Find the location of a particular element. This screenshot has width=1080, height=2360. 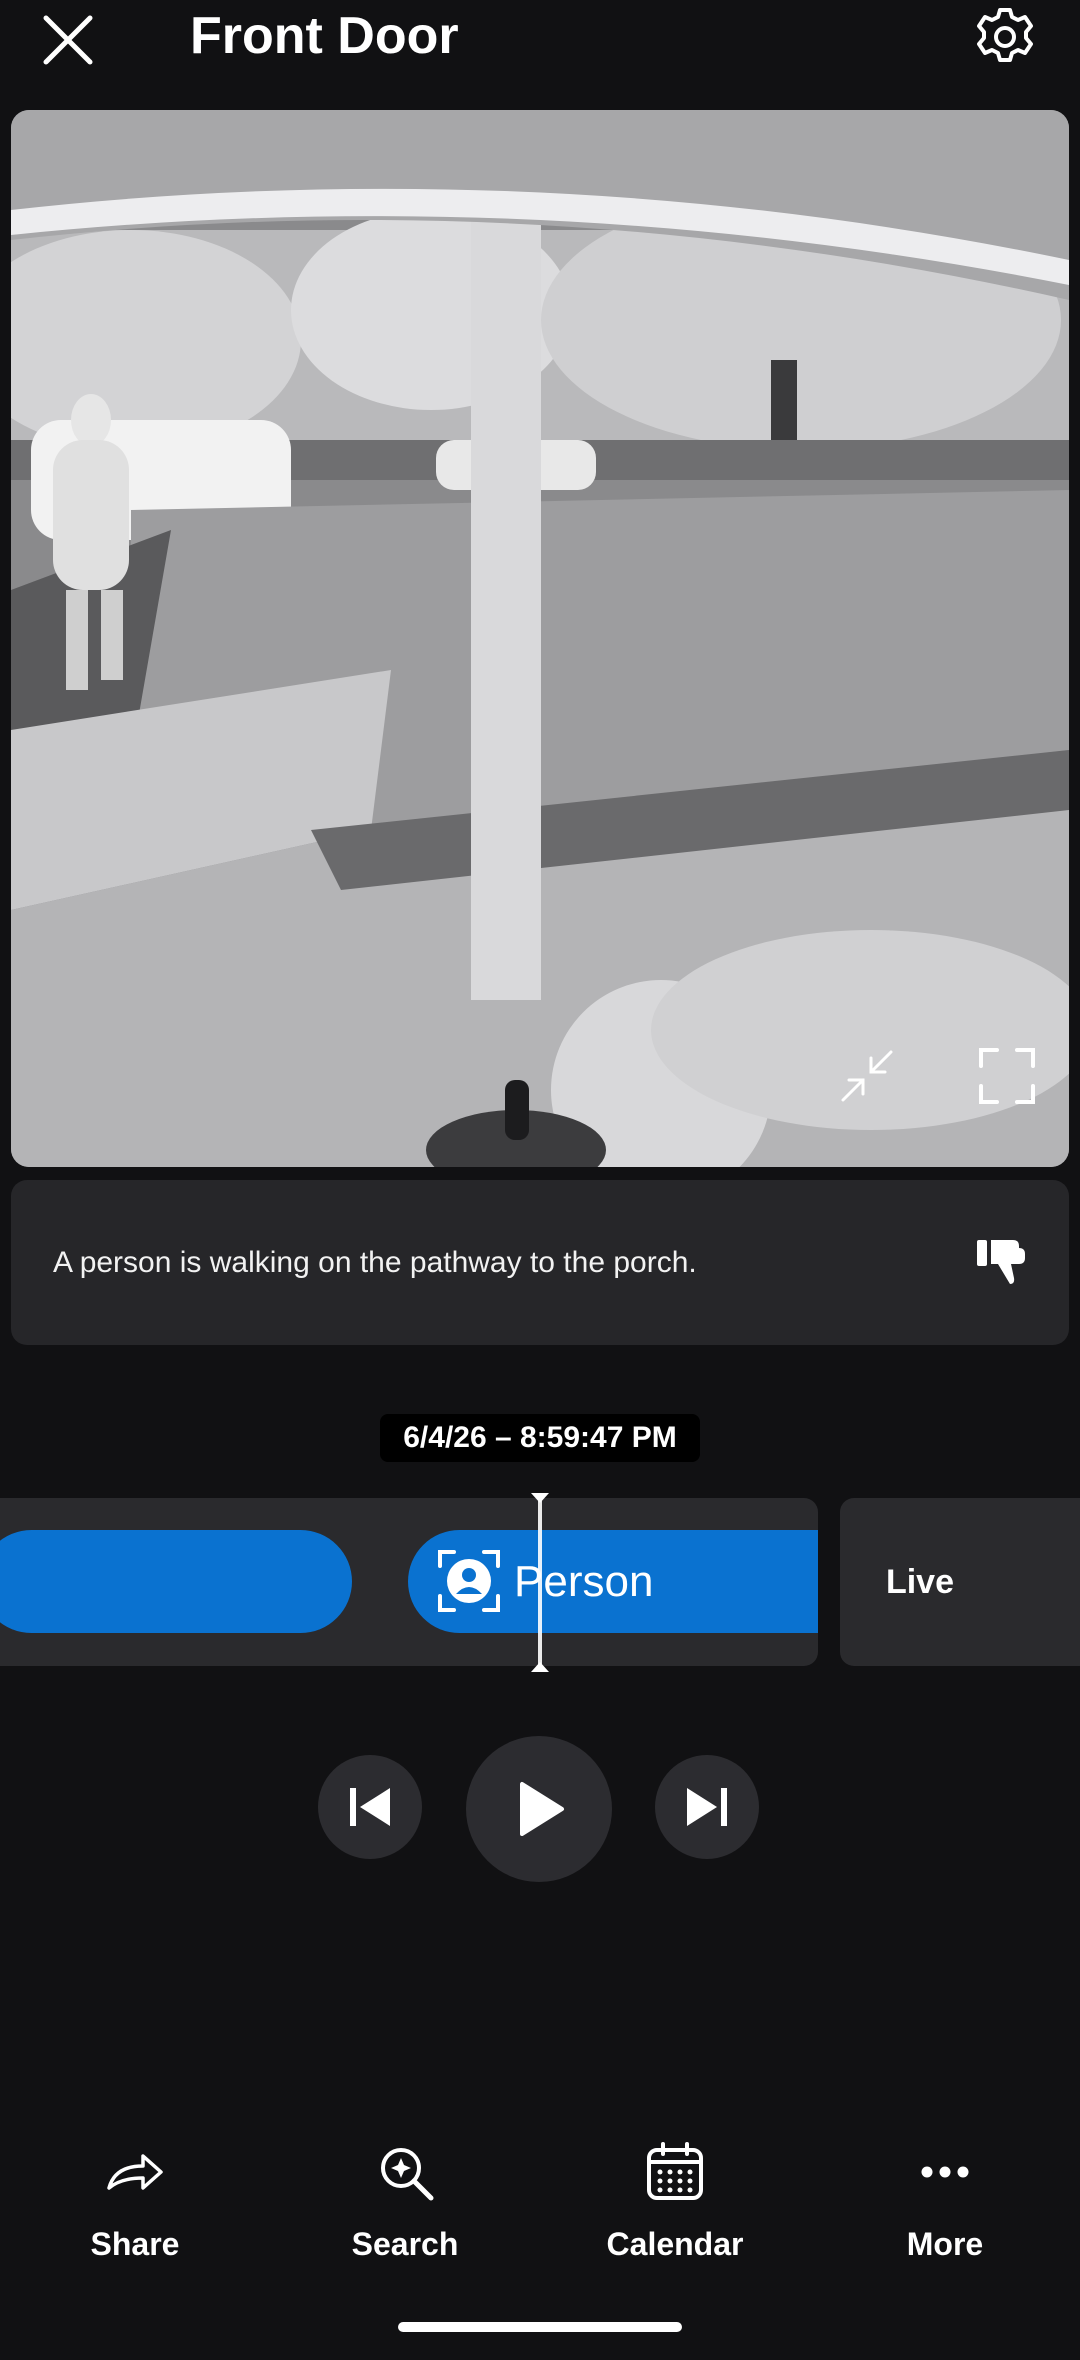

nav-more-label: More is located at coordinates (945, 2244).